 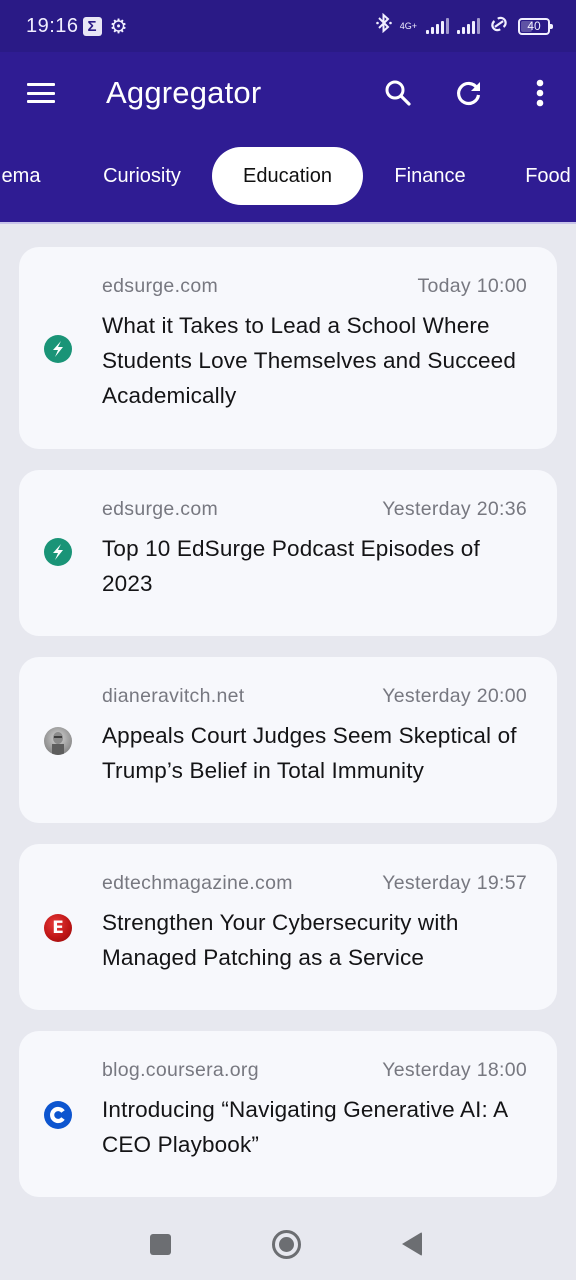 I want to click on status-time: 19:16, so click(x=52, y=25).